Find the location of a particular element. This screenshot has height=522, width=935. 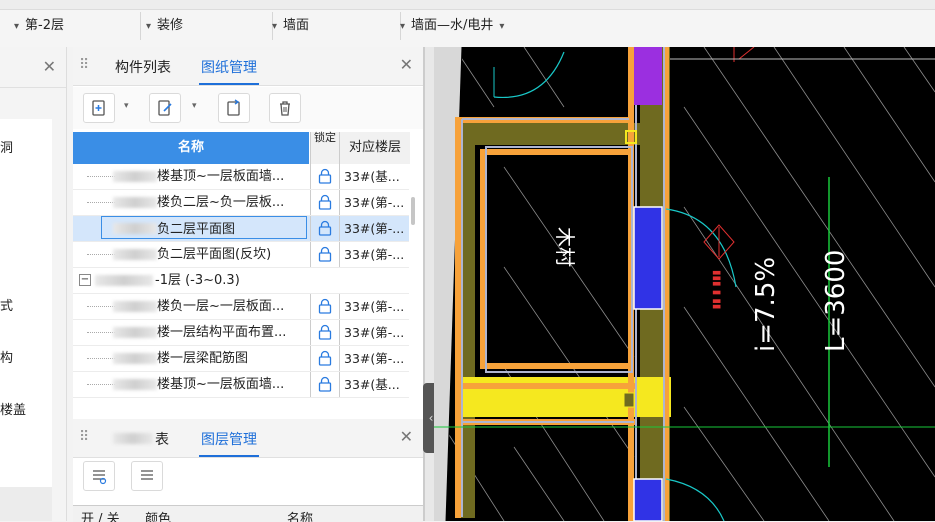

column-header-color: 颜色 is located at coordinates (158, 515).